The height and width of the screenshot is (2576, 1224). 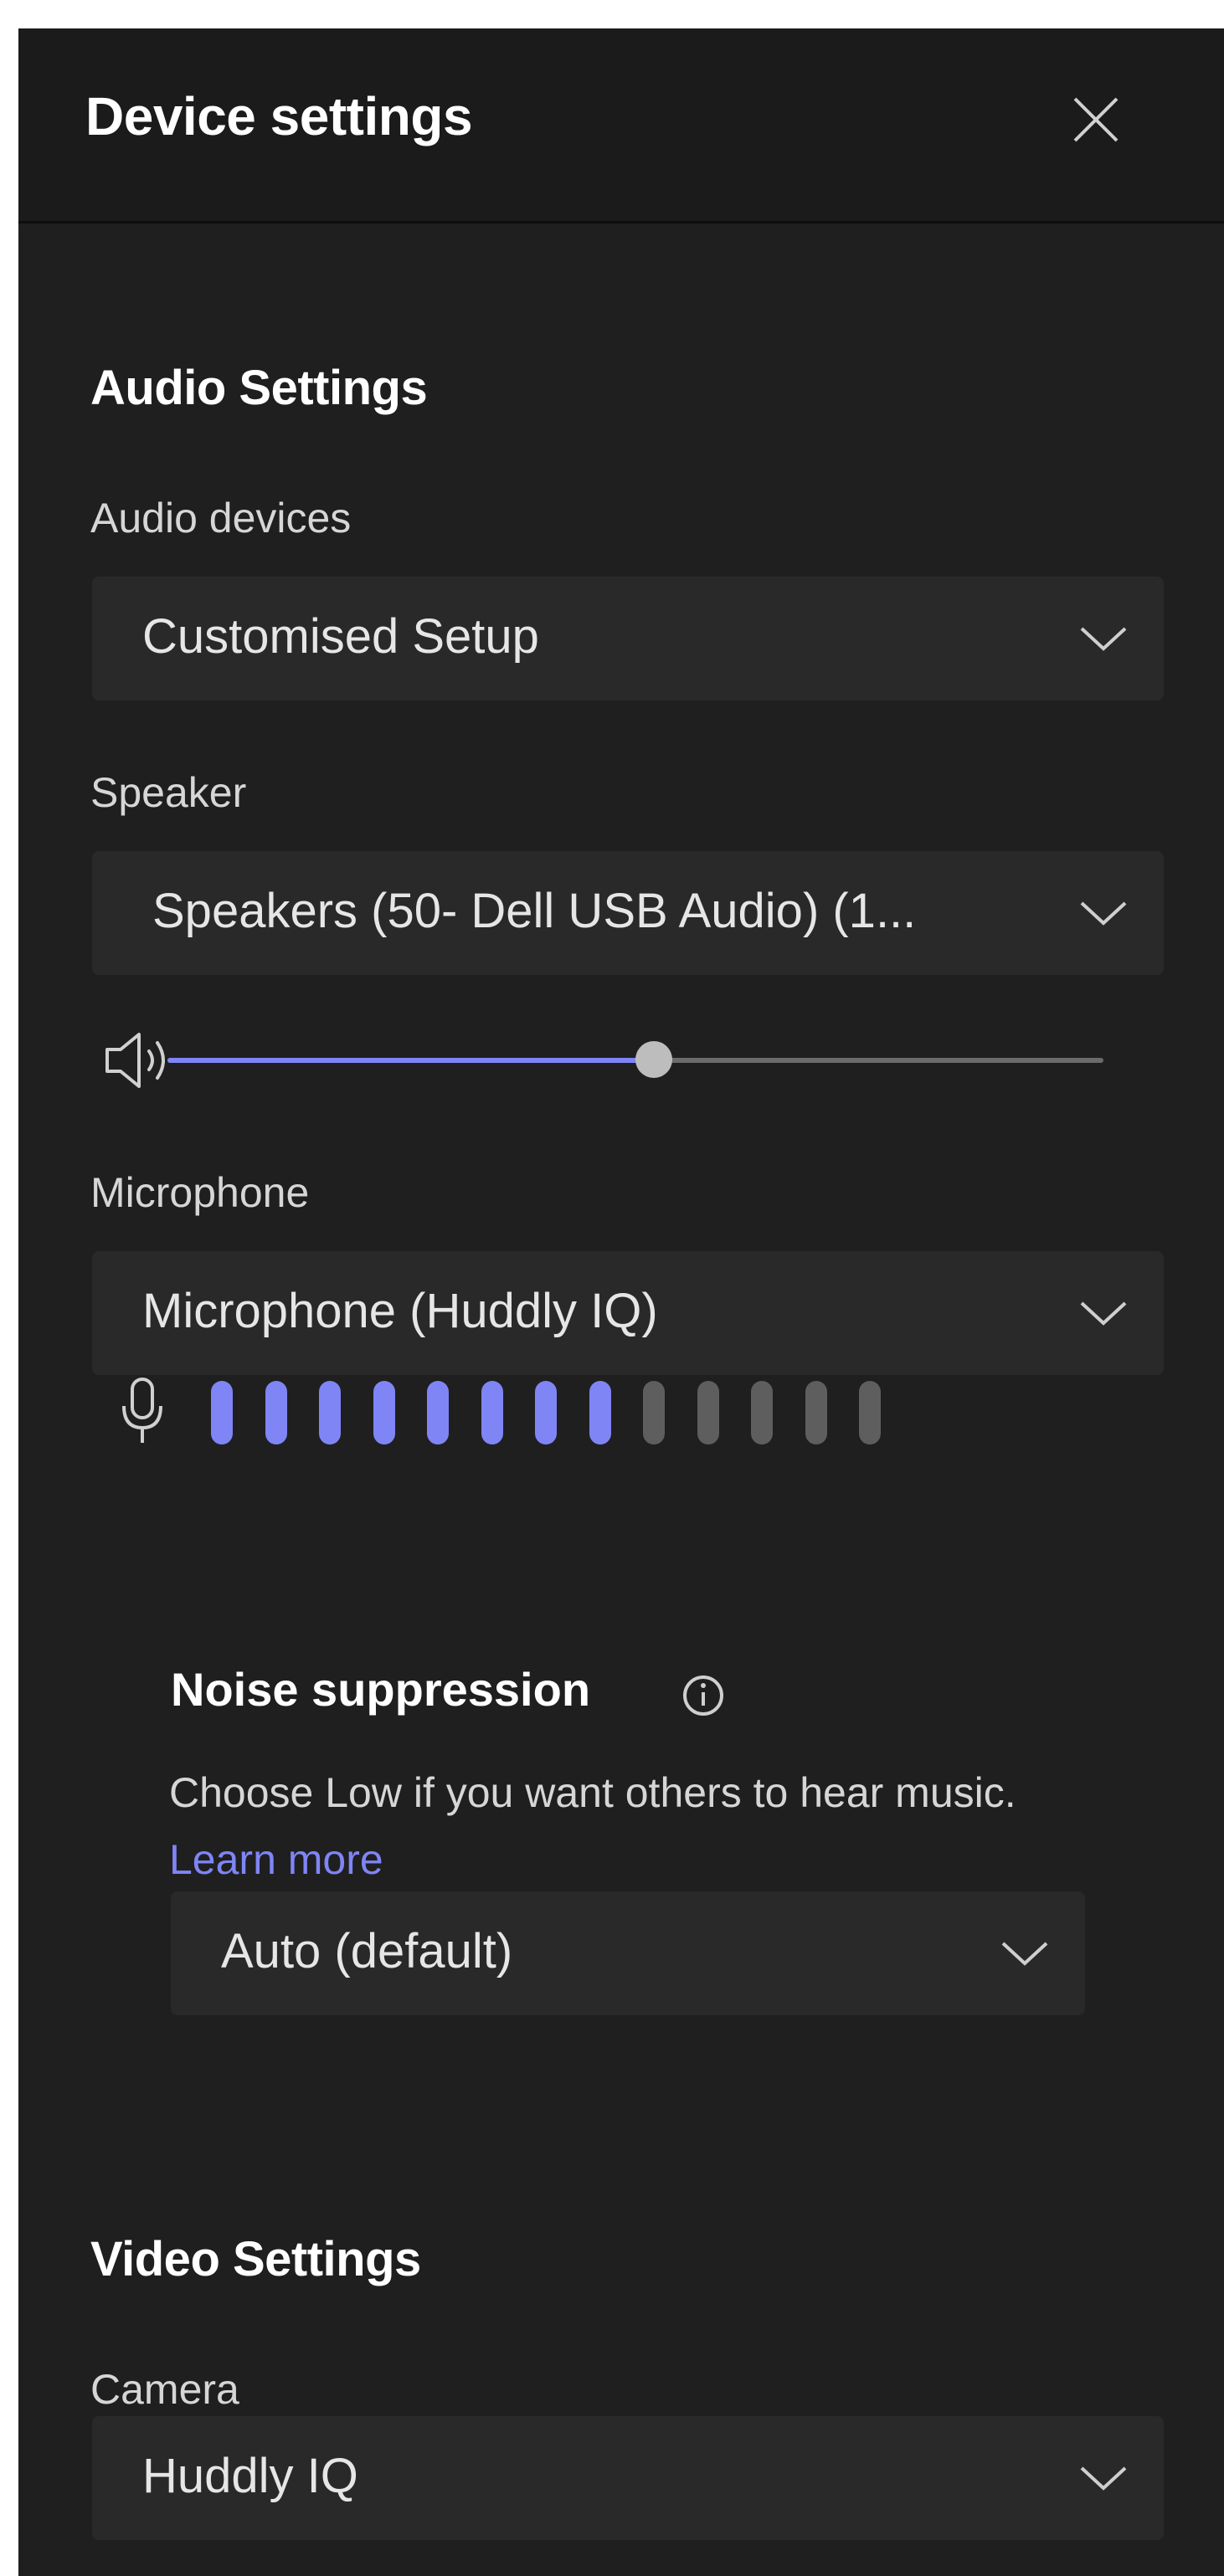 What do you see at coordinates (255, 2259) in the screenshot?
I see `video-settings-heading: Video Settings` at bounding box center [255, 2259].